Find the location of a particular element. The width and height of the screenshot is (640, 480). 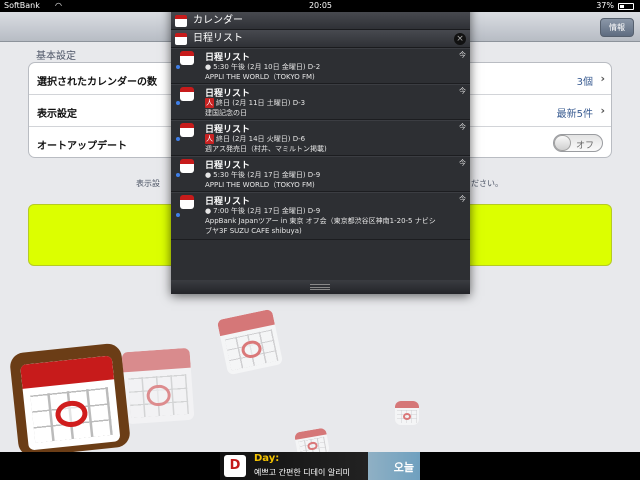

item-line1-text: 5:30 午後 (2月 17日 金曜日) D-9 is located at coordinates (267, 175).